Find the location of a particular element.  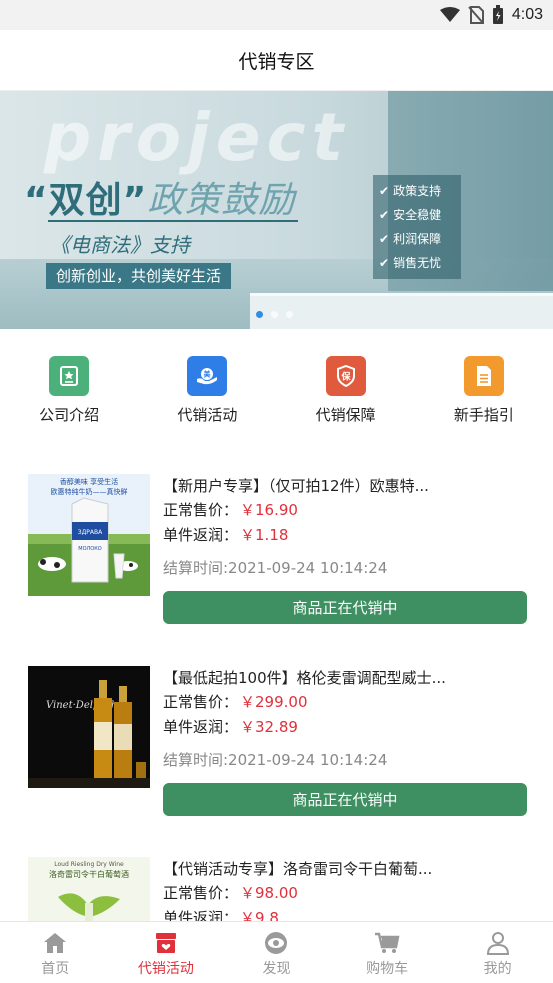

banner-headline: “双创”政策鼓励 is located at coordinates (159, 197).